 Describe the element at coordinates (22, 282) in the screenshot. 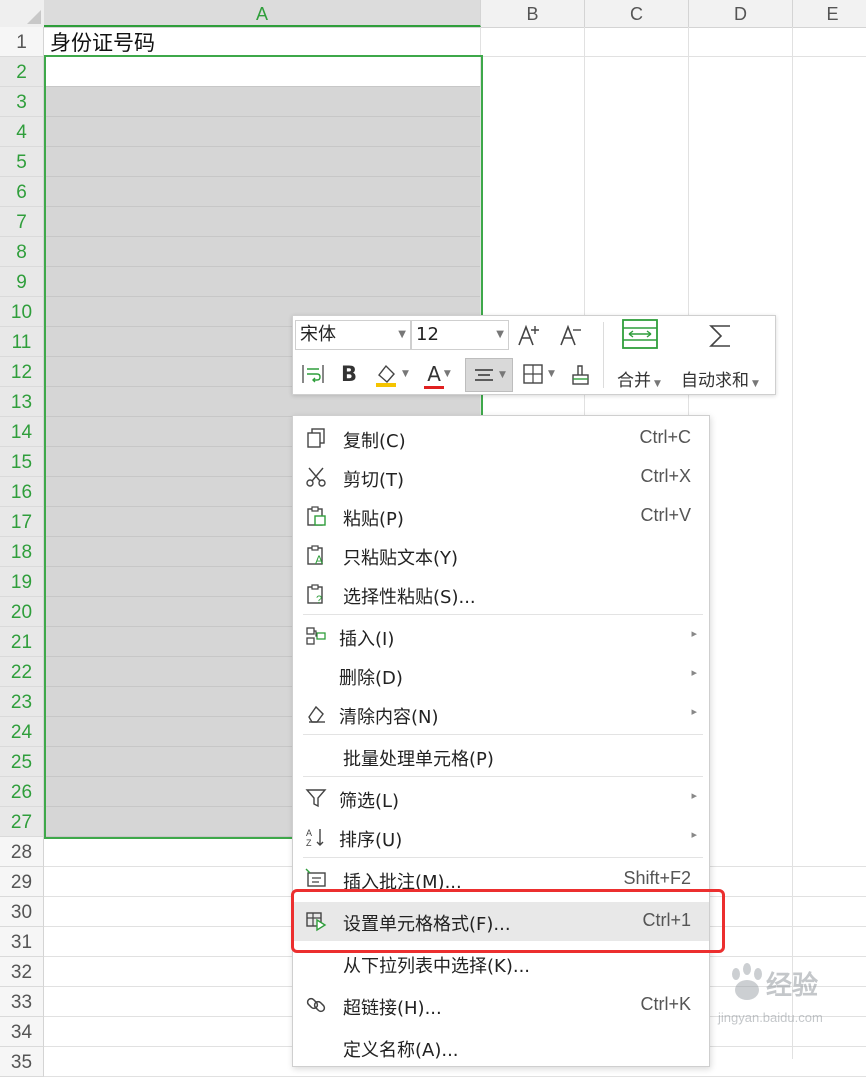

I see `row-header-9: 9` at that location.